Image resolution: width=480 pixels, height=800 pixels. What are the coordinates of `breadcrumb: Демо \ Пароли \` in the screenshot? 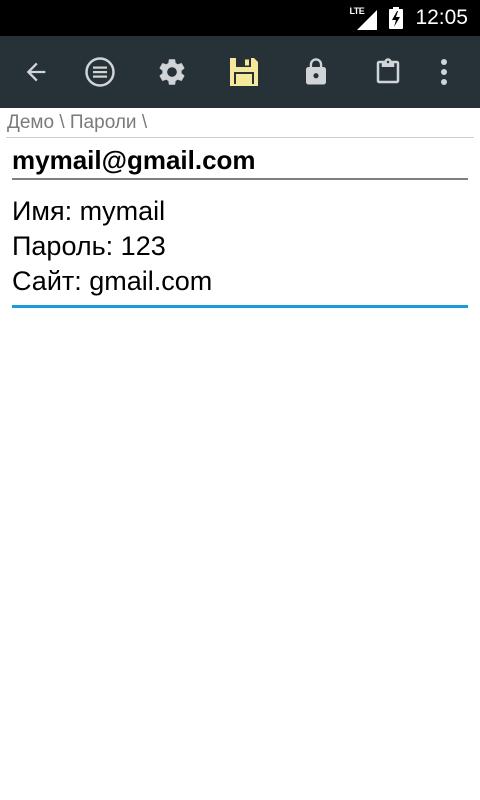 It's located at (77, 122).